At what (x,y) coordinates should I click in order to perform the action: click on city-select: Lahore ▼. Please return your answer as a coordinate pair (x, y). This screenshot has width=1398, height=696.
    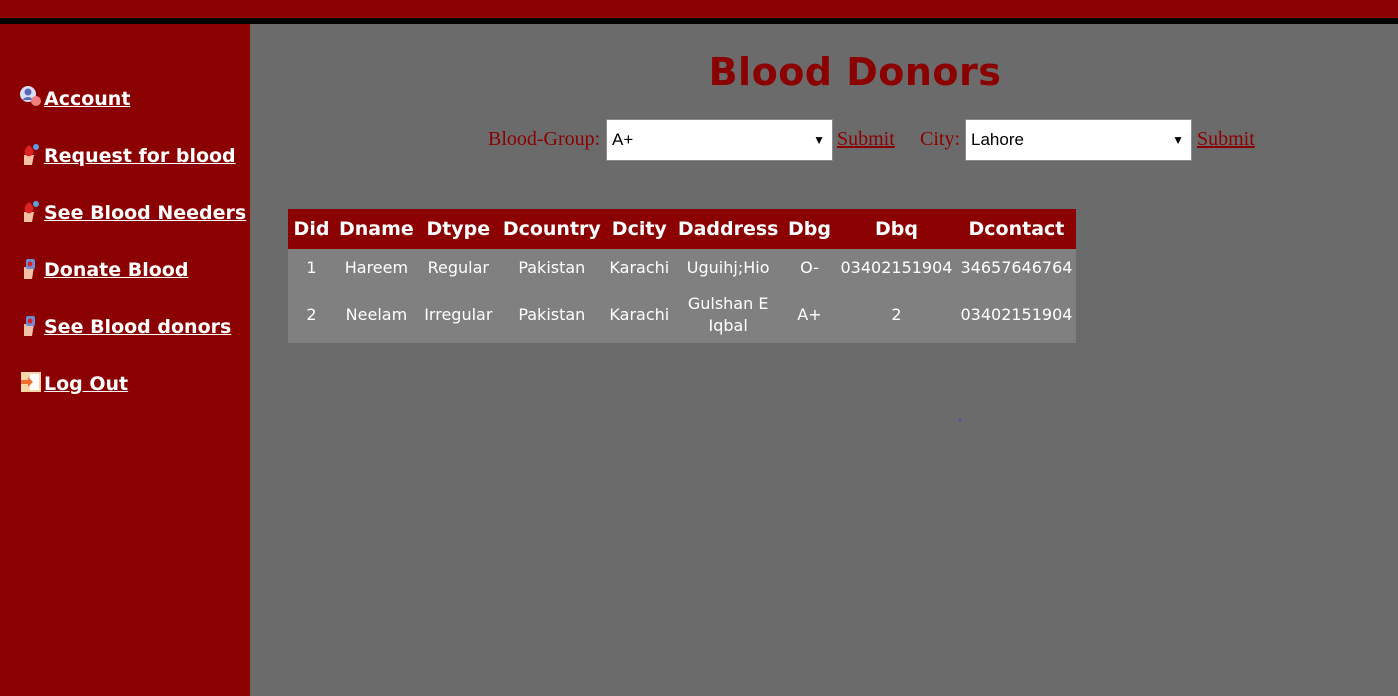
    Looking at the image, I should click on (1078, 140).